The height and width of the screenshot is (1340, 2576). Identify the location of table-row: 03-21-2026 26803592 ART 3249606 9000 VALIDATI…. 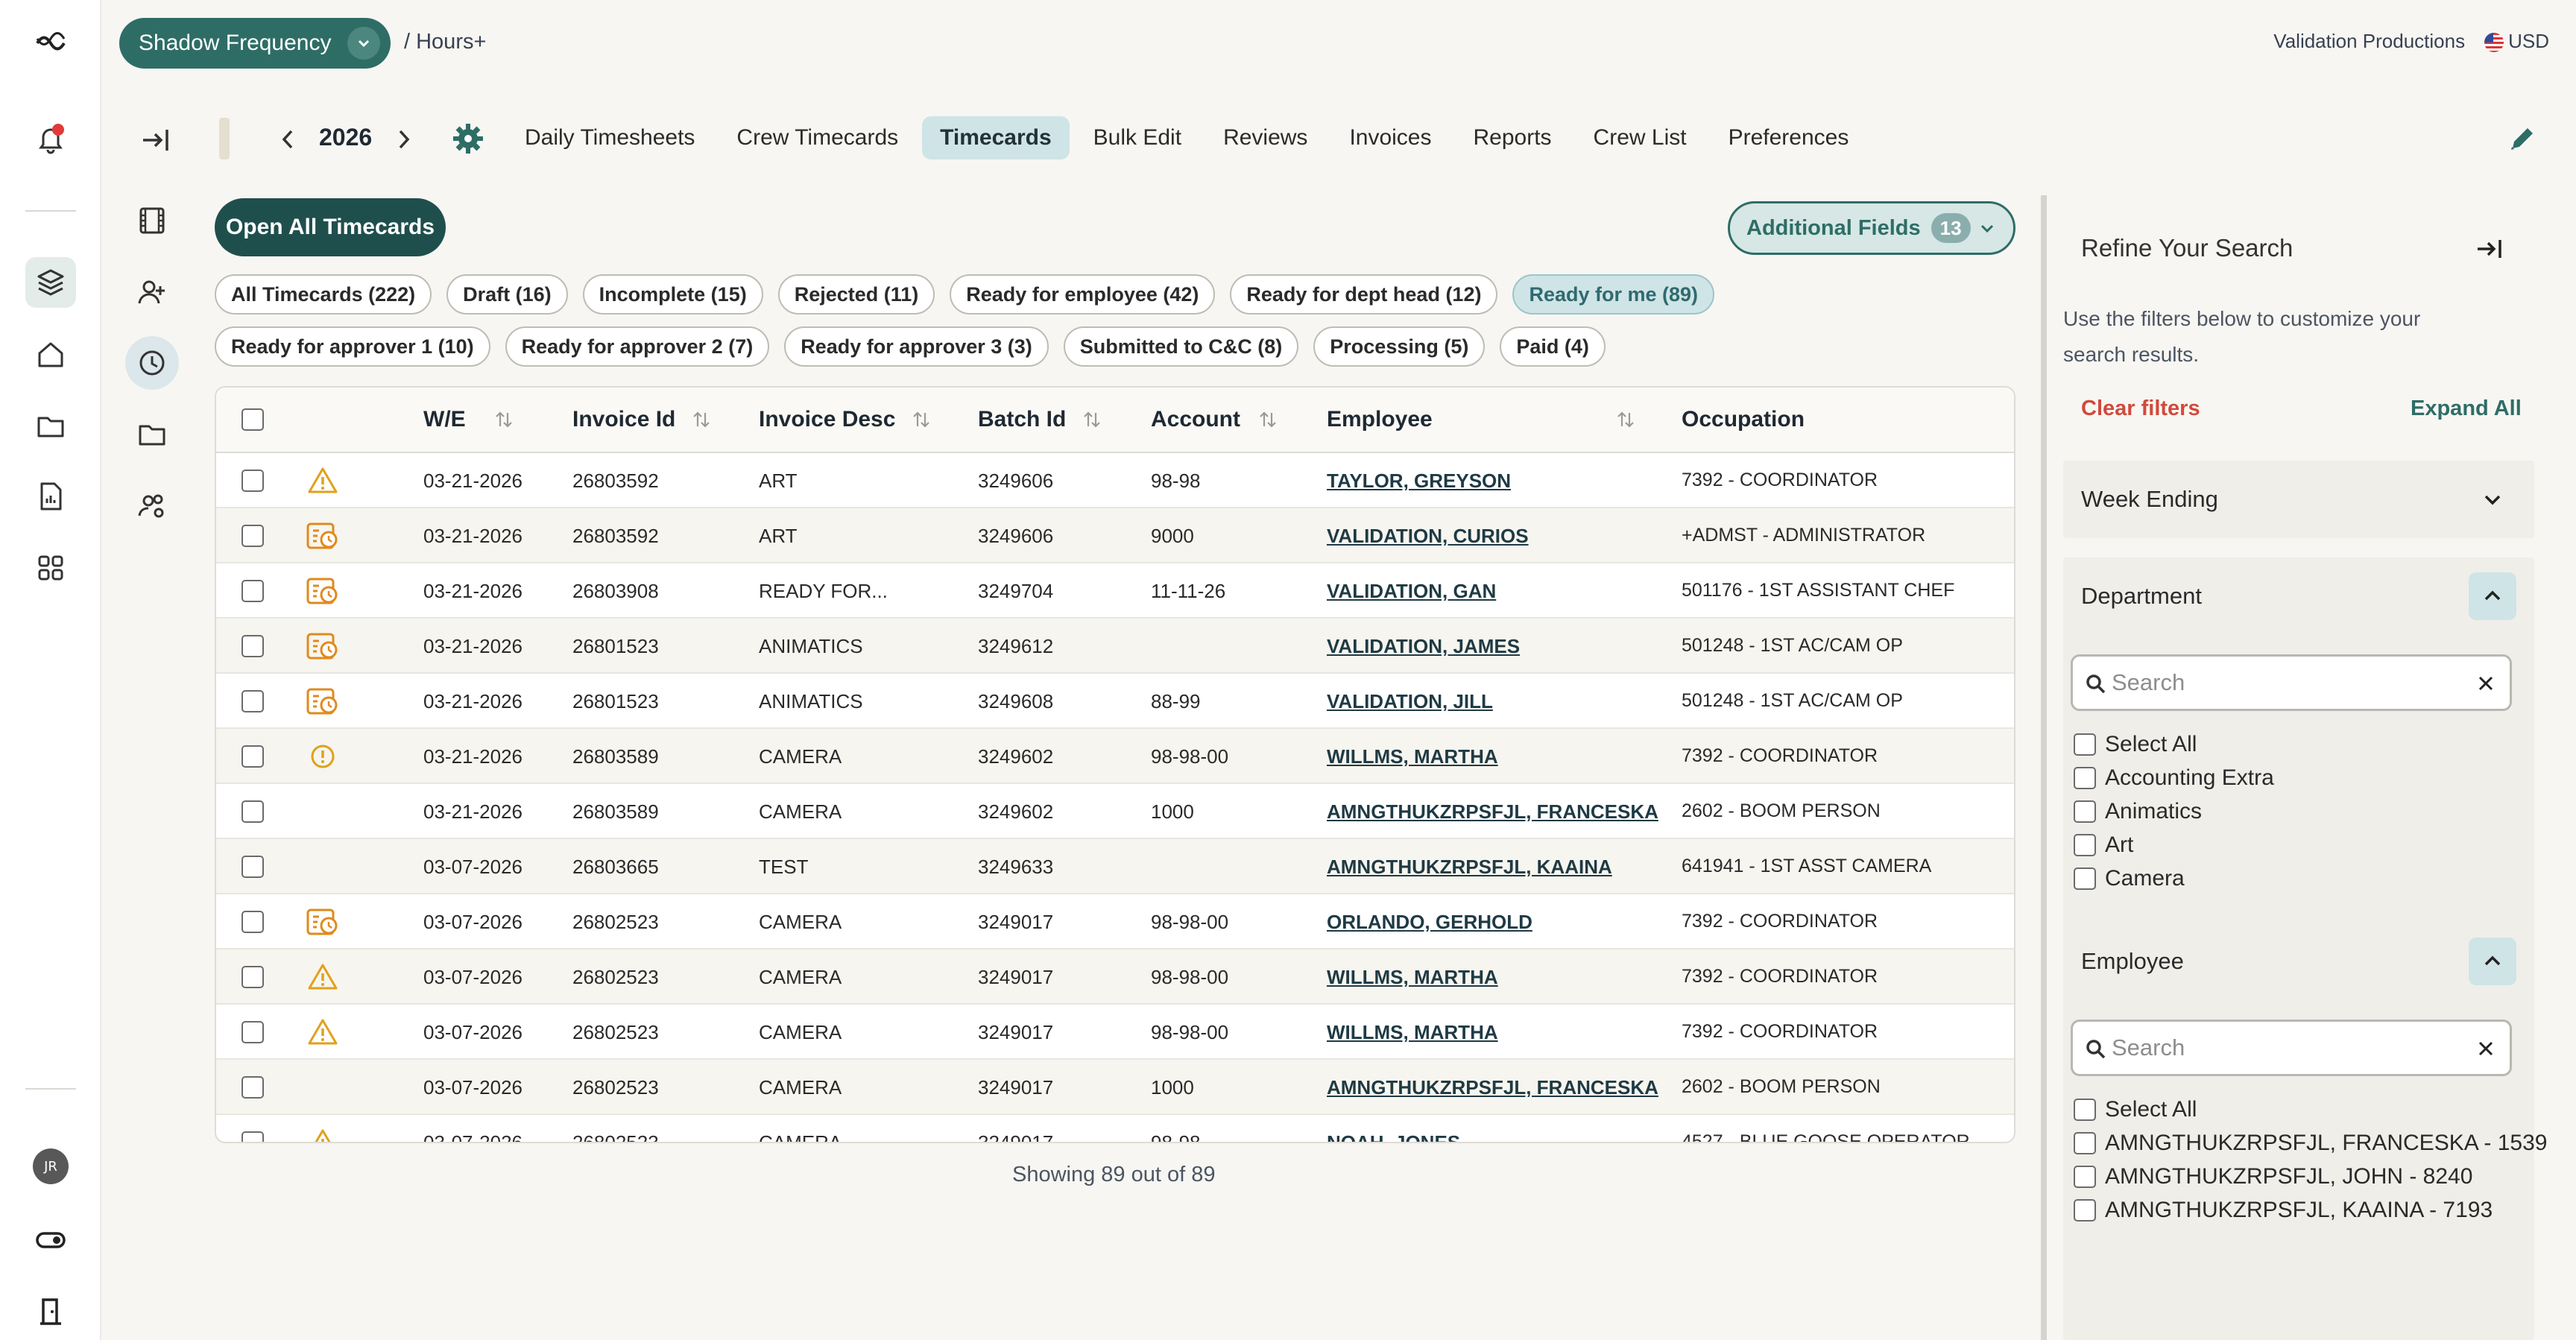
(1115, 536).